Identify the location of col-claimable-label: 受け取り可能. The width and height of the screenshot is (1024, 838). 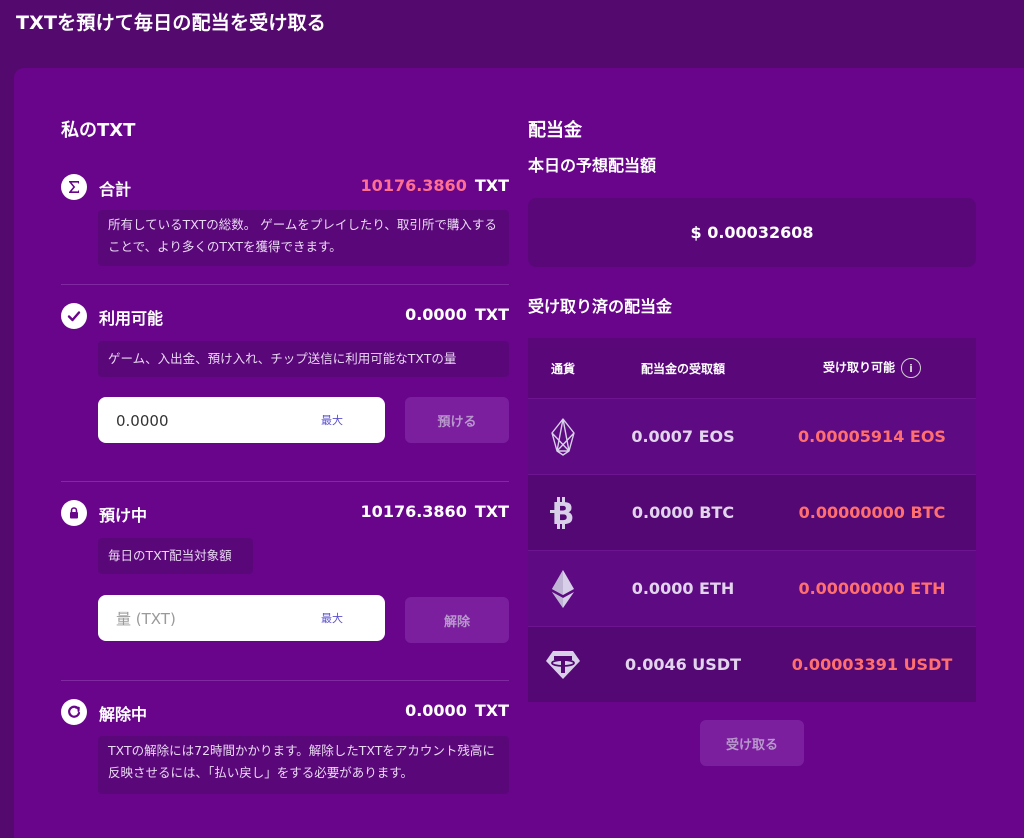
(858, 367).